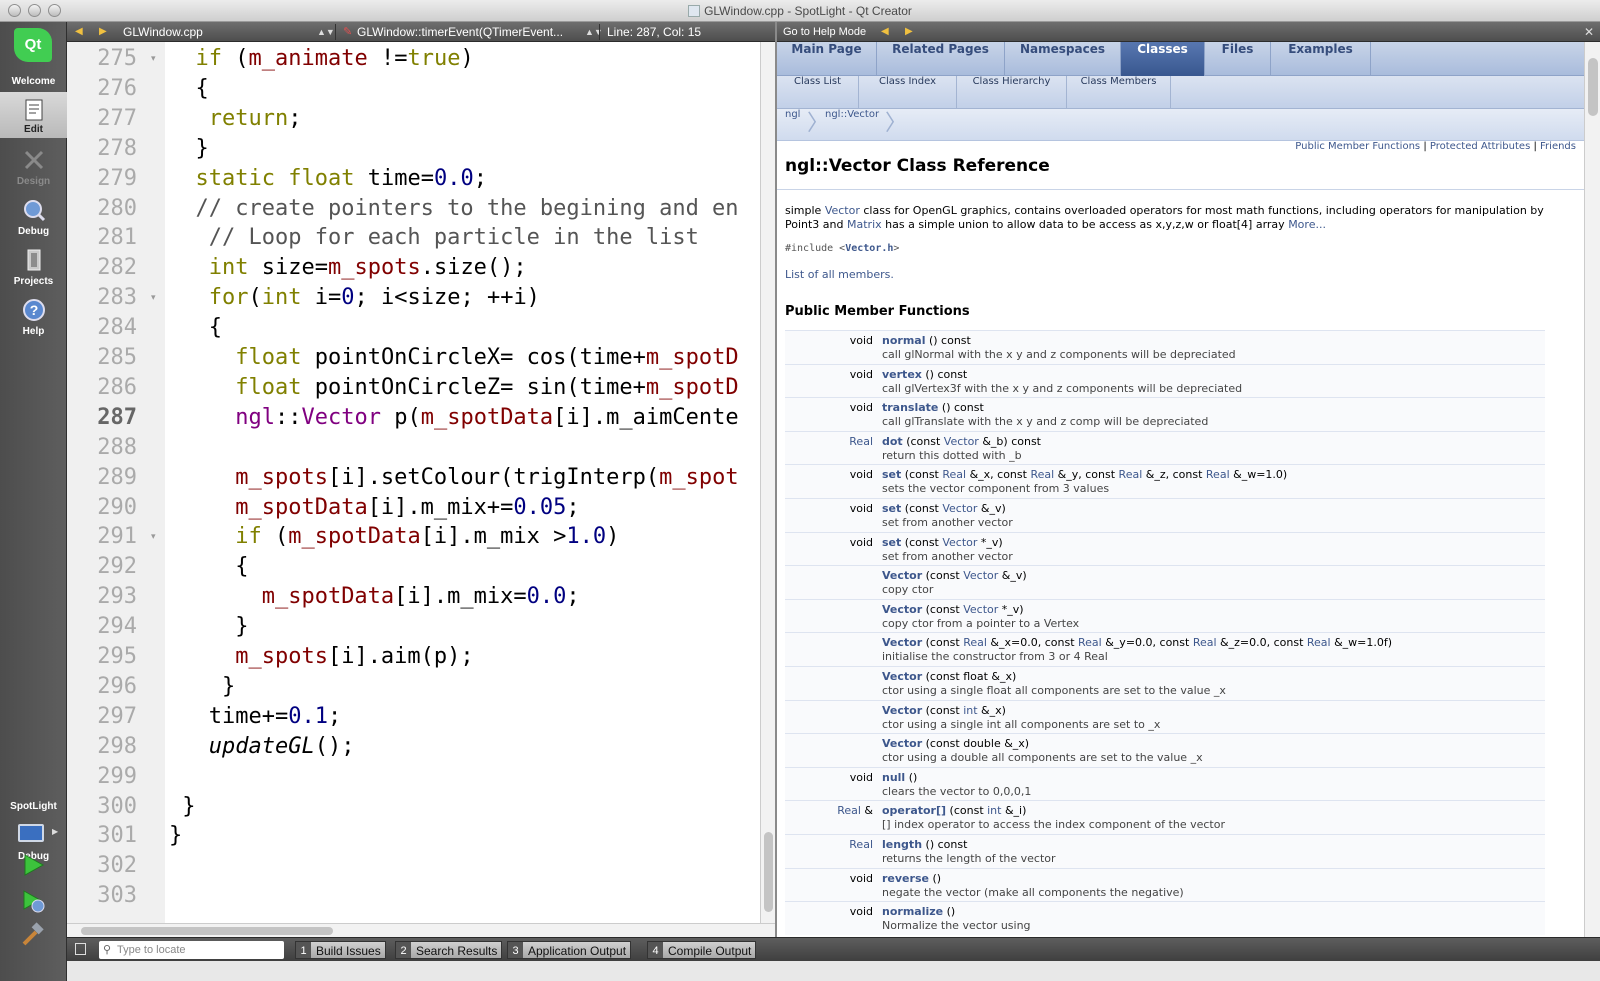 The image size is (1600, 981). Describe the element at coordinates (469, 59) in the screenshot. I see `code-line: if (m_animate !=true)` at that location.